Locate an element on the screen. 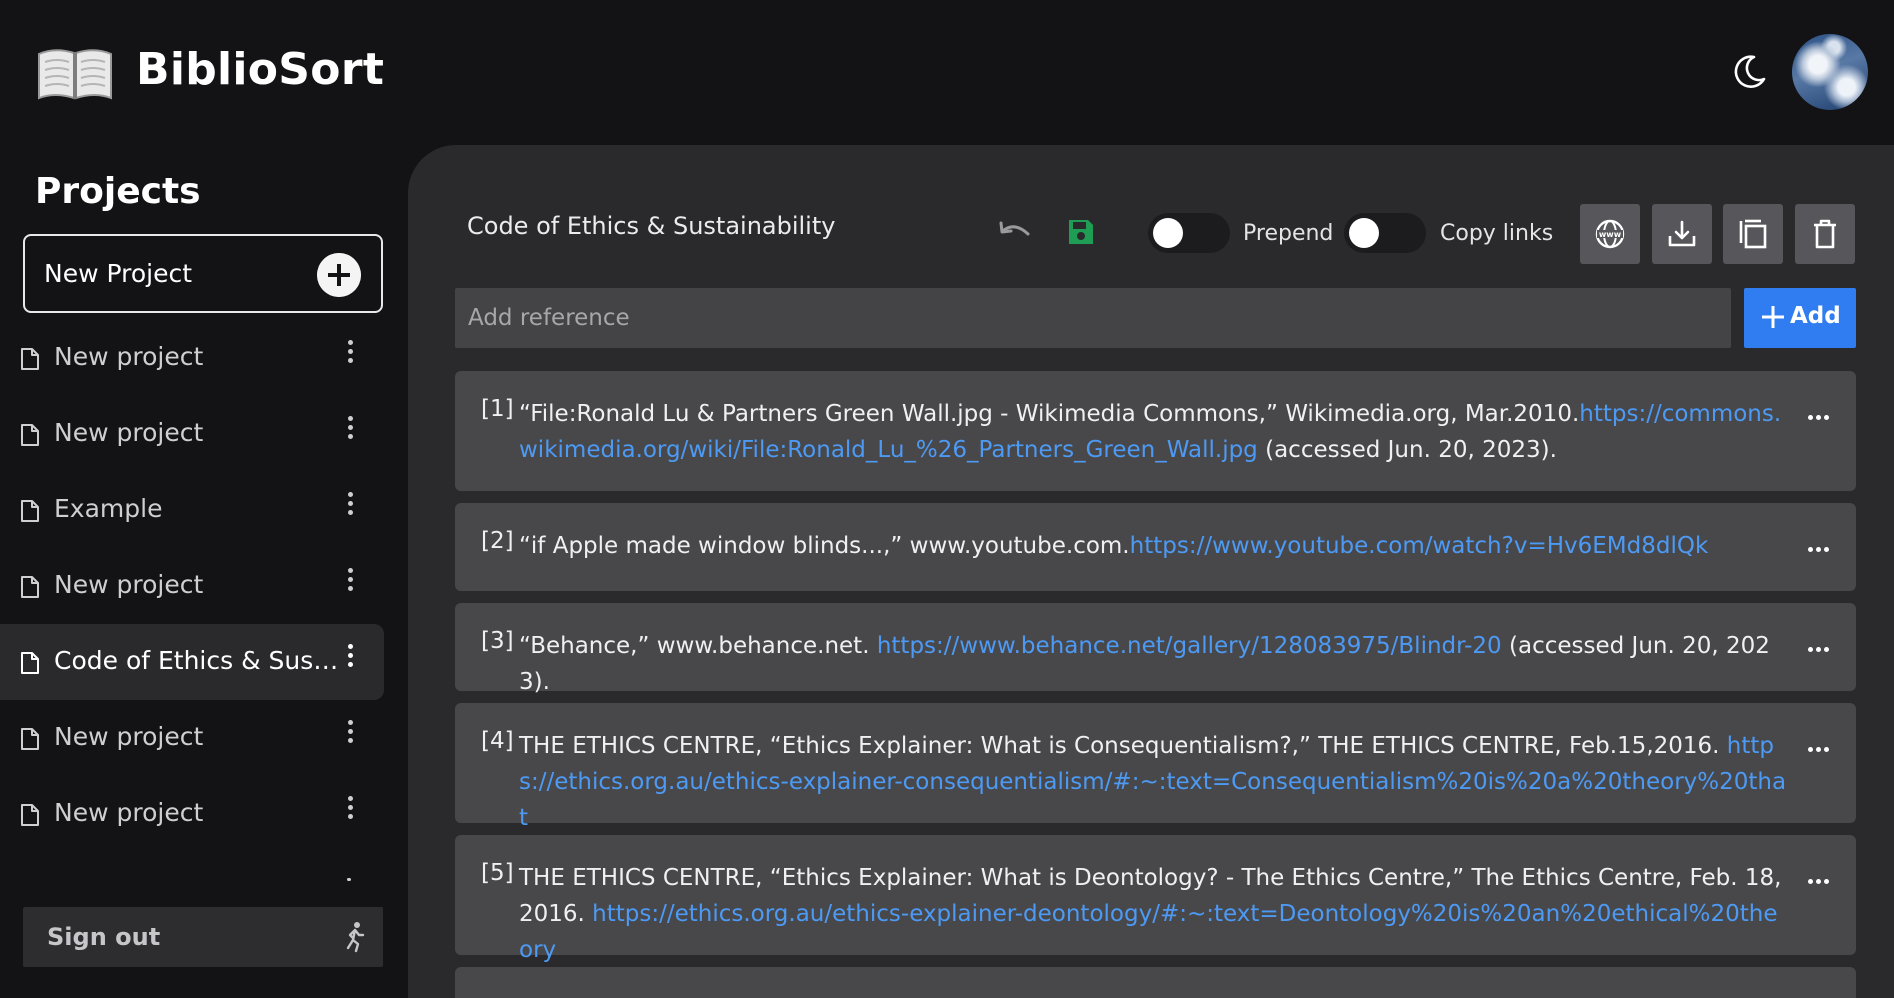  reference-accessed: (accessed Jun. 20, 2023). is located at coordinates (1407, 450).